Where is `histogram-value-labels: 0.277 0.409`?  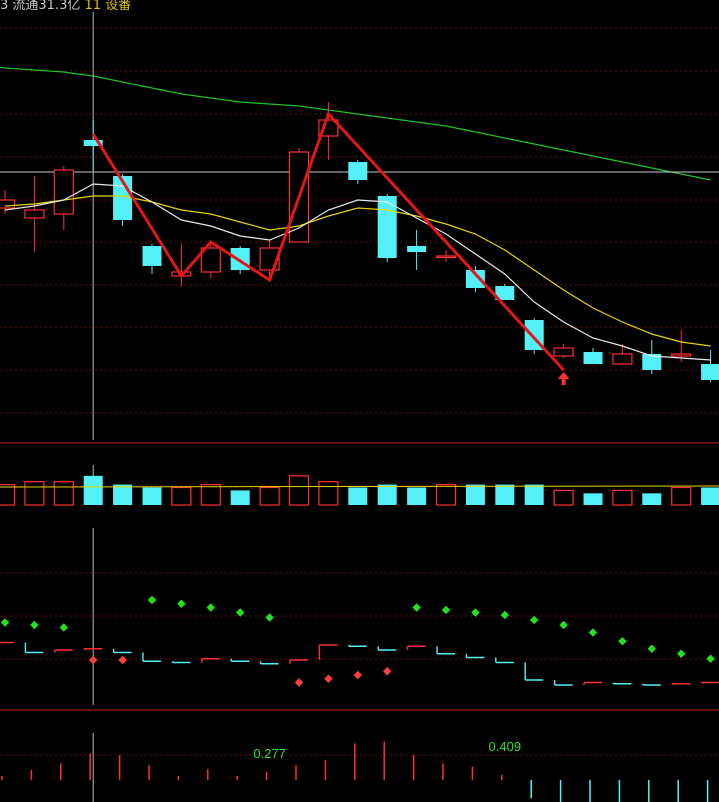
histogram-value-labels: 0.277 0.409 is located at coordinates (387, 750).